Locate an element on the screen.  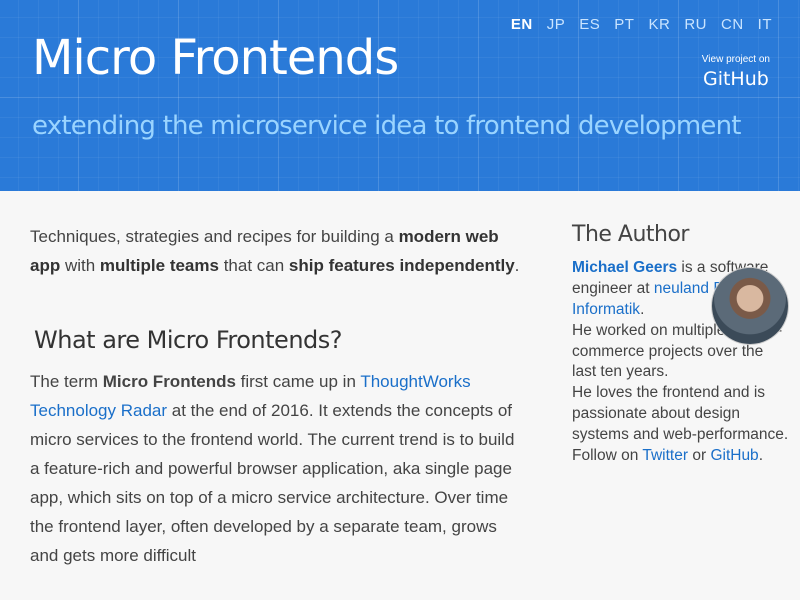
github-link-caption: View project on is located at coordinates (735, 59).